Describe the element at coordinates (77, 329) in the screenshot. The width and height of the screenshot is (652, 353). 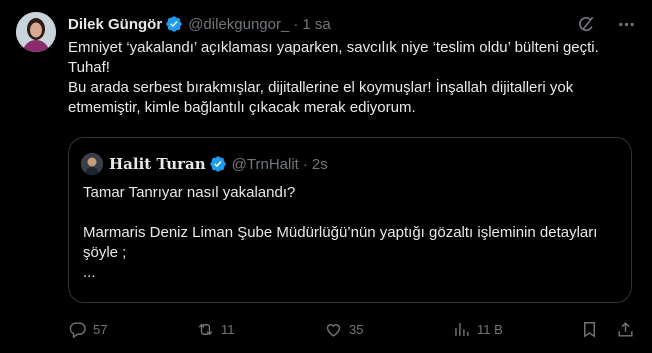
I see `reply-icon` at that location.